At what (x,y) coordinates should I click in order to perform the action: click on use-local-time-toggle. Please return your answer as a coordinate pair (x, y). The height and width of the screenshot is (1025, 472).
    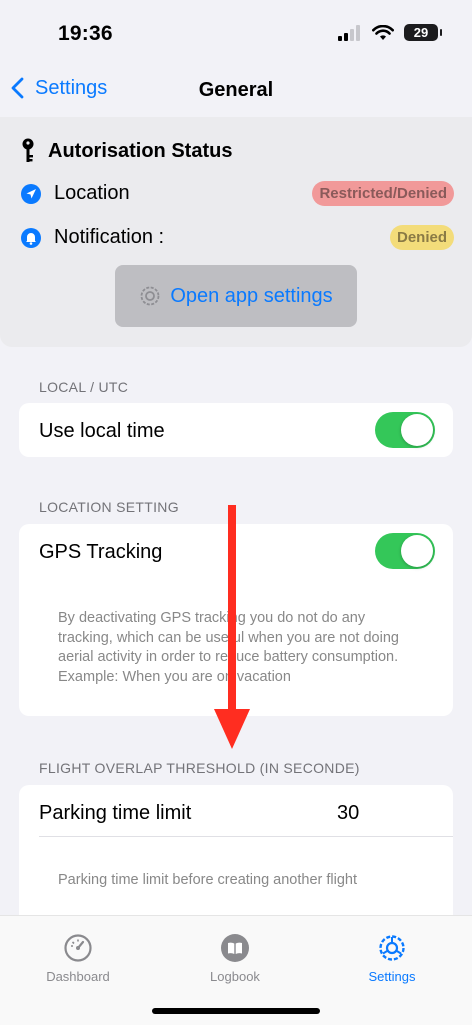
    Looking at the image, I should click on (405, 430).